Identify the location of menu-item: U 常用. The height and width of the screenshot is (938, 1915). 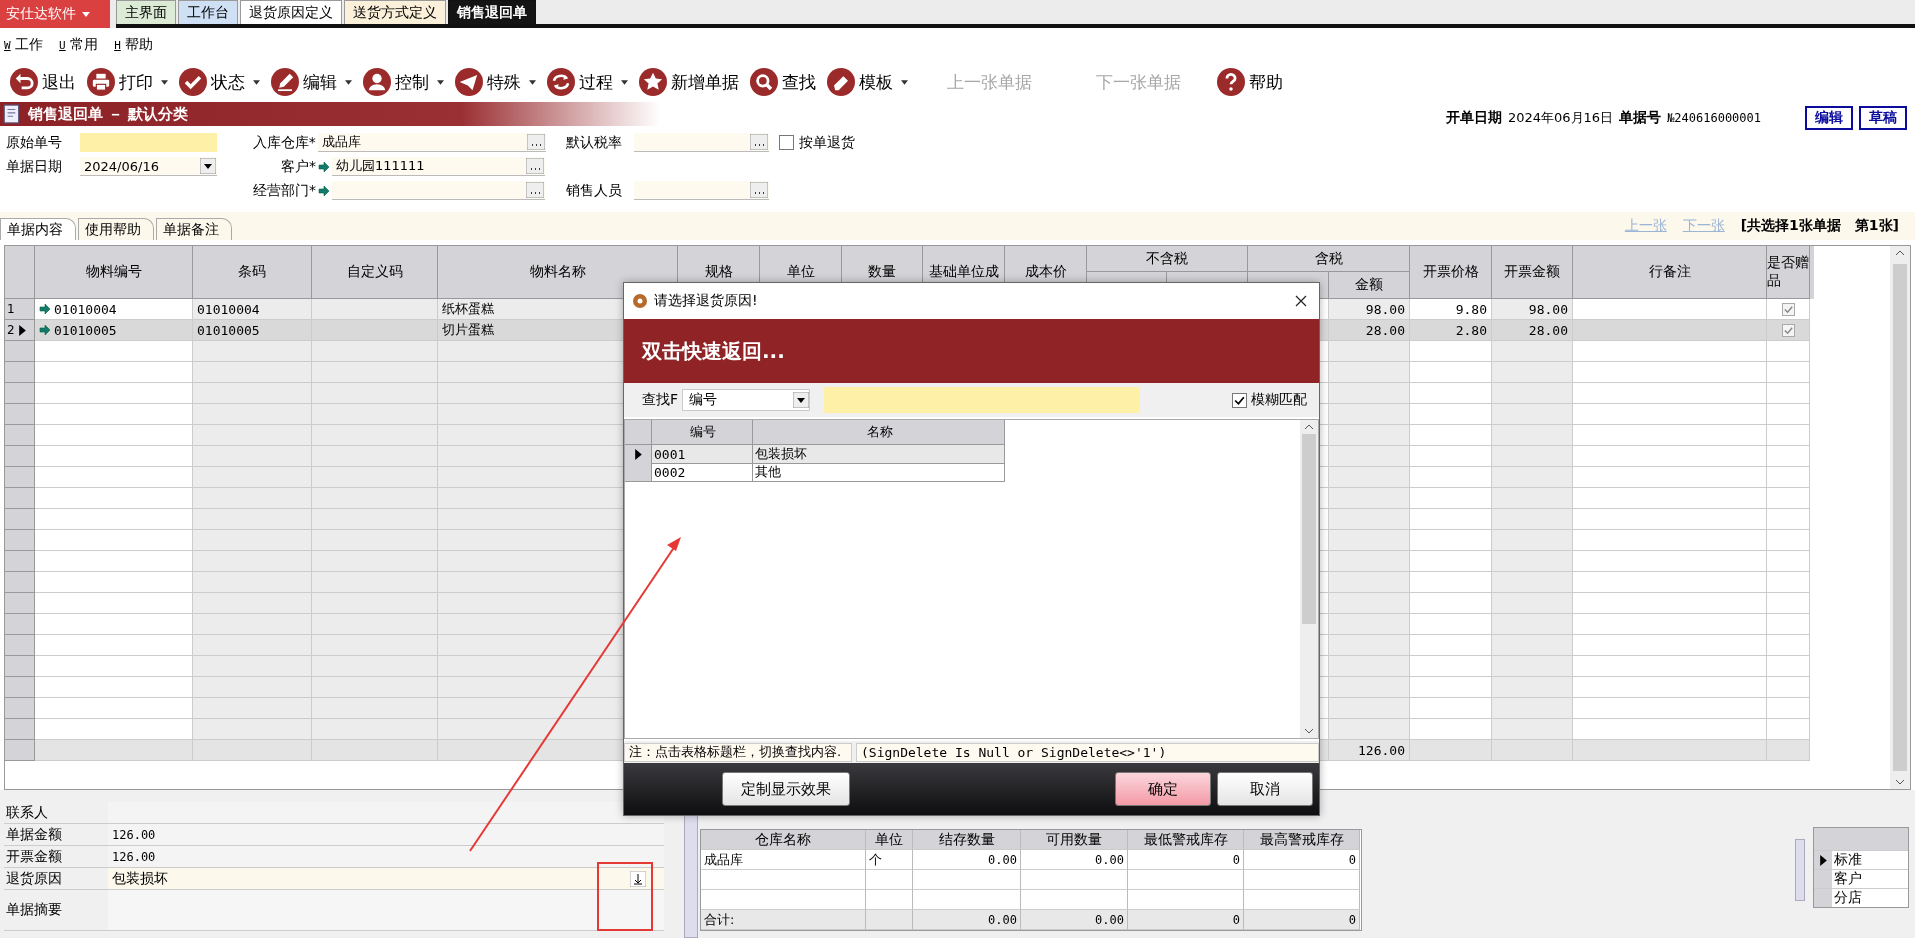
(79, 45).